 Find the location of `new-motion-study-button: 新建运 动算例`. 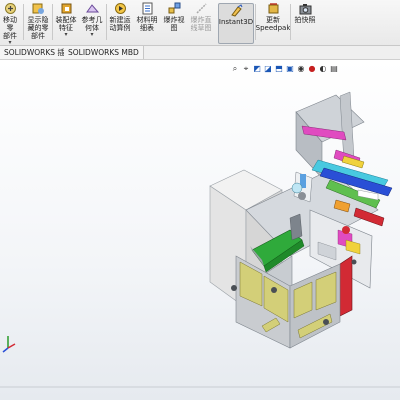

new-motion-study-button: 新建运 动算例 is located at coordinates (120, 22).